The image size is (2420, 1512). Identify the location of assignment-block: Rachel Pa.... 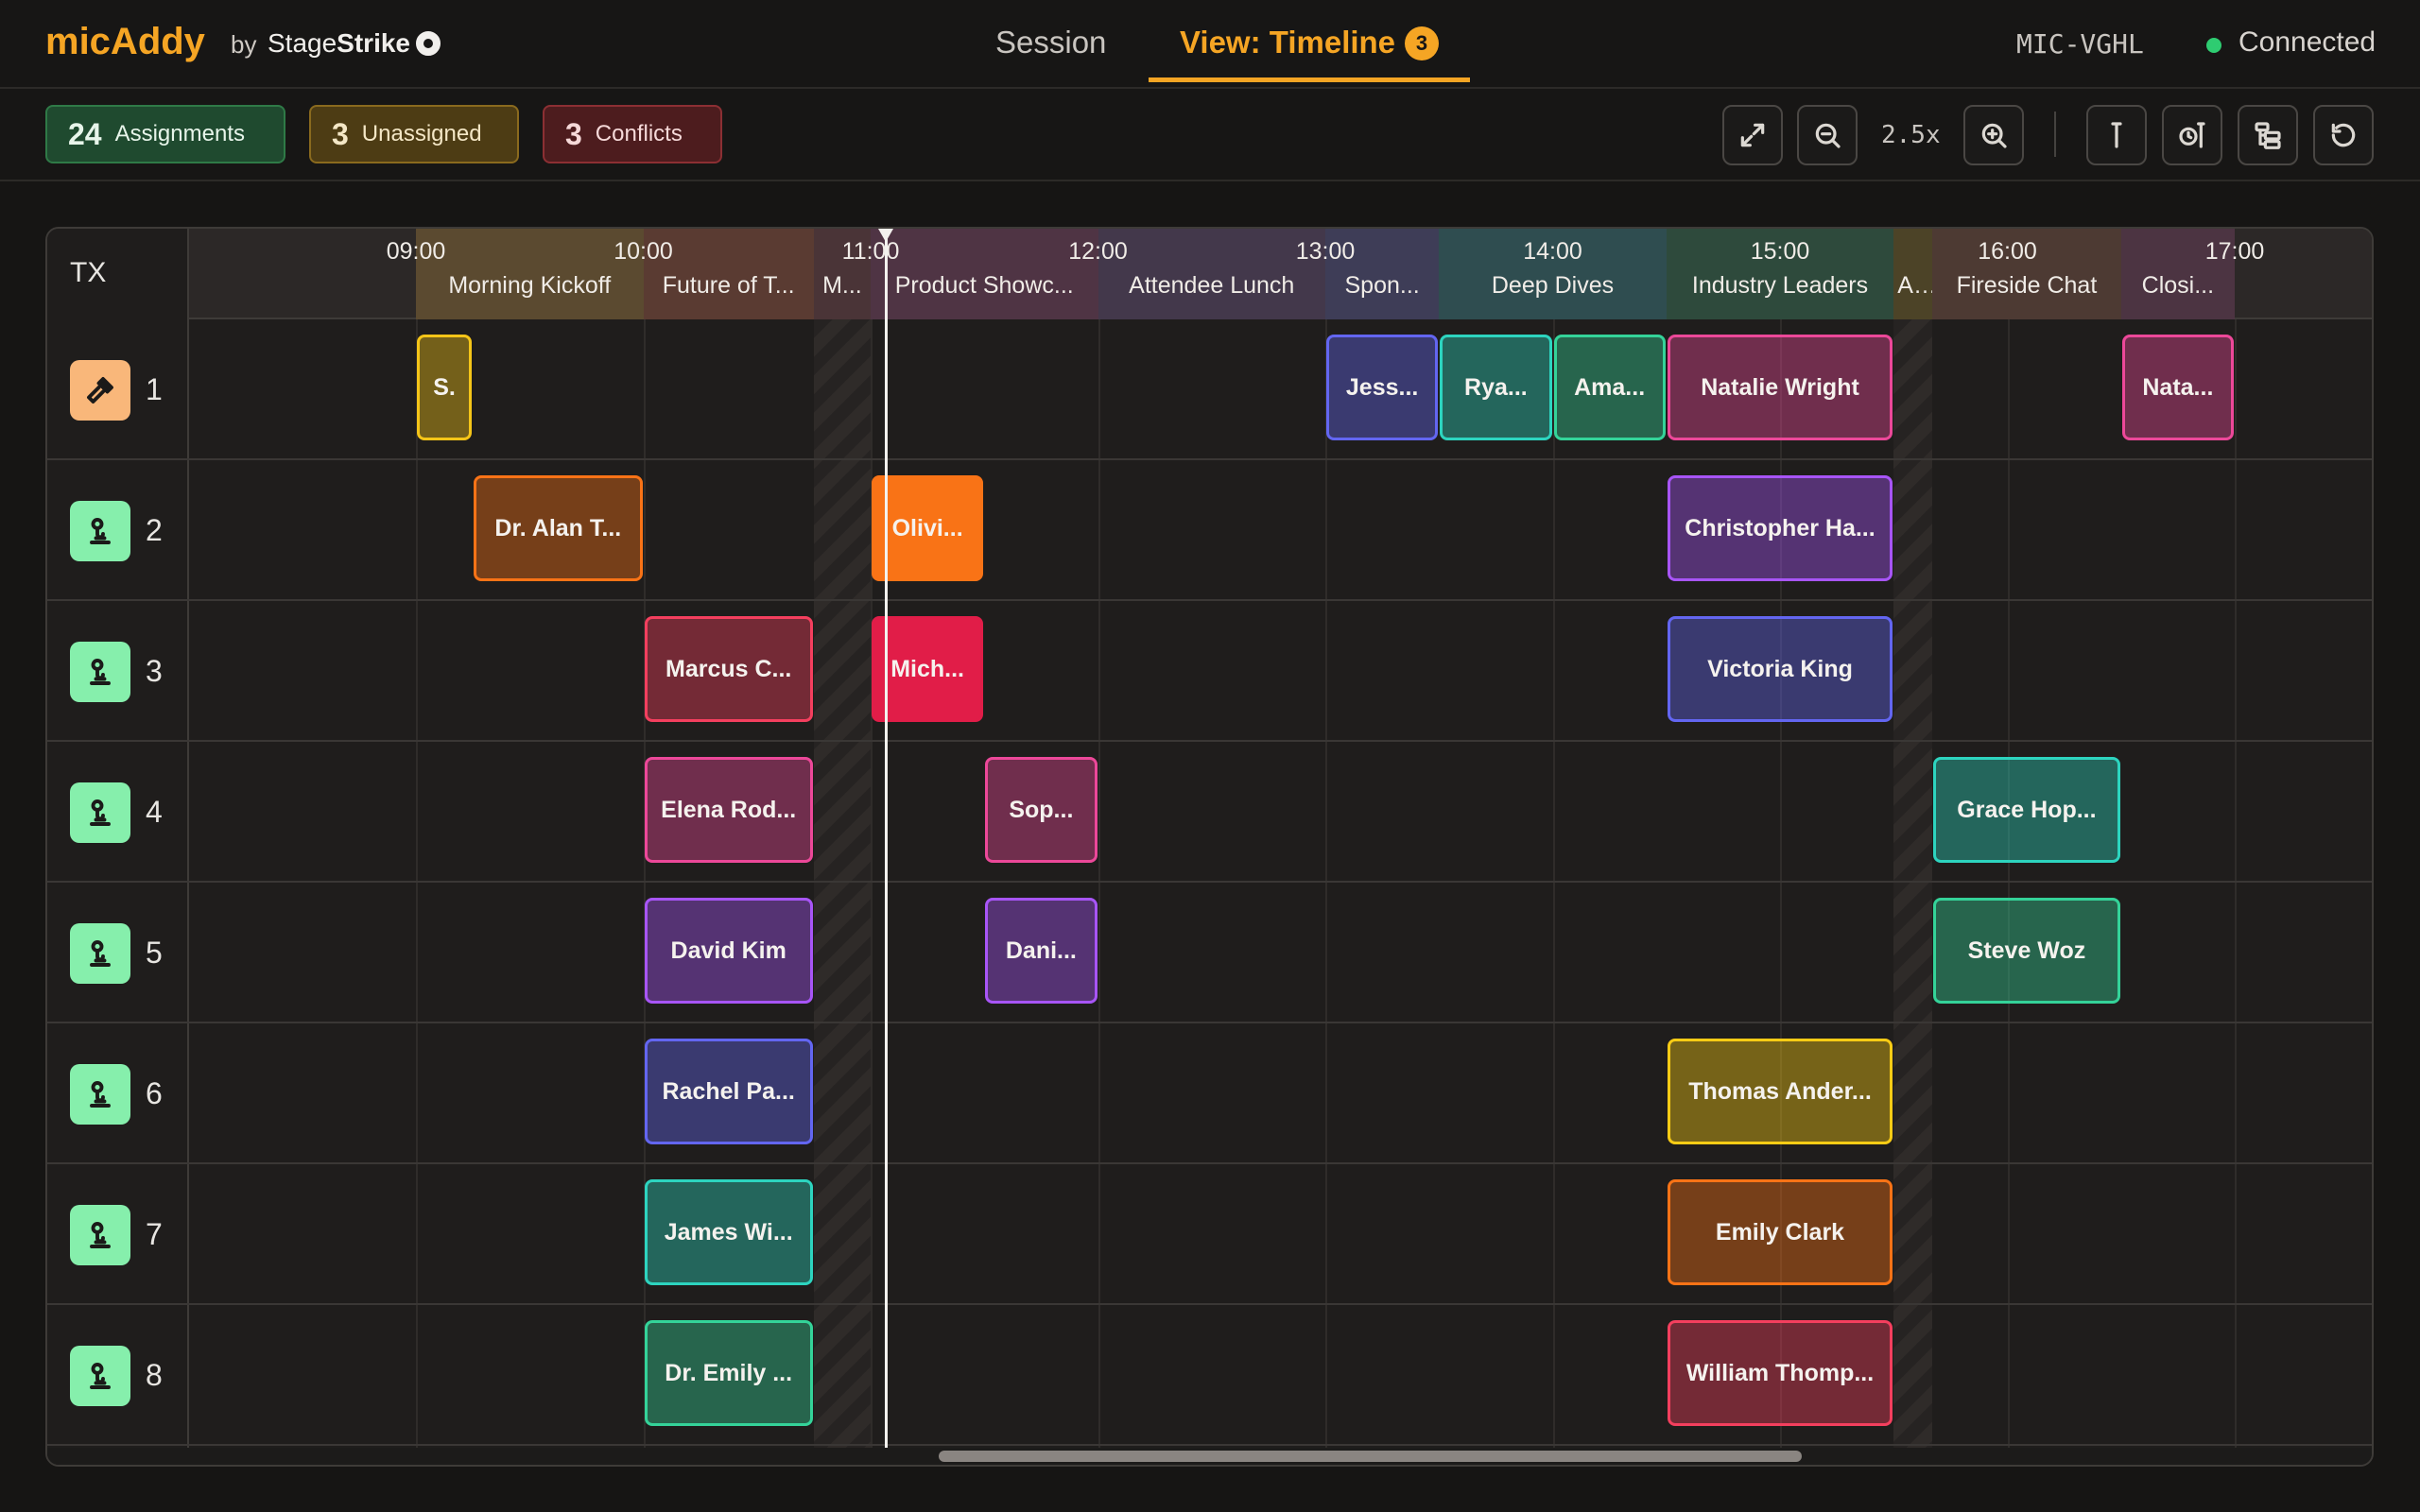
(728, 1091).